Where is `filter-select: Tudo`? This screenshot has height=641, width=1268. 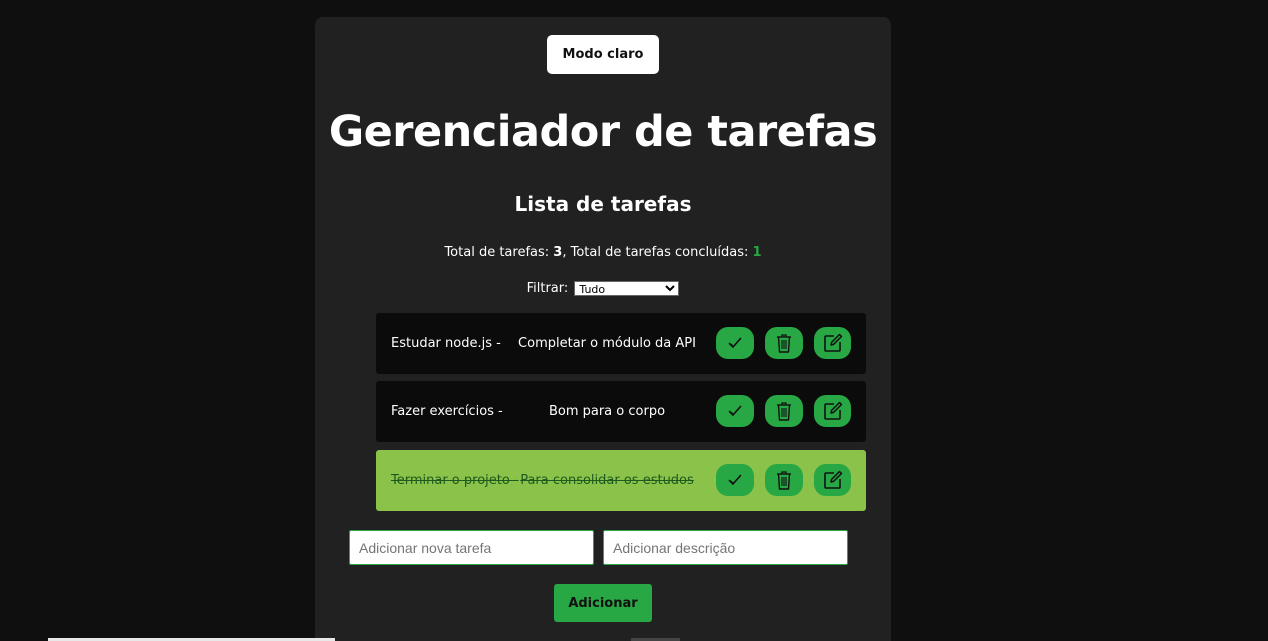
filter-select: Tudo is located at coordinates (627, 288).